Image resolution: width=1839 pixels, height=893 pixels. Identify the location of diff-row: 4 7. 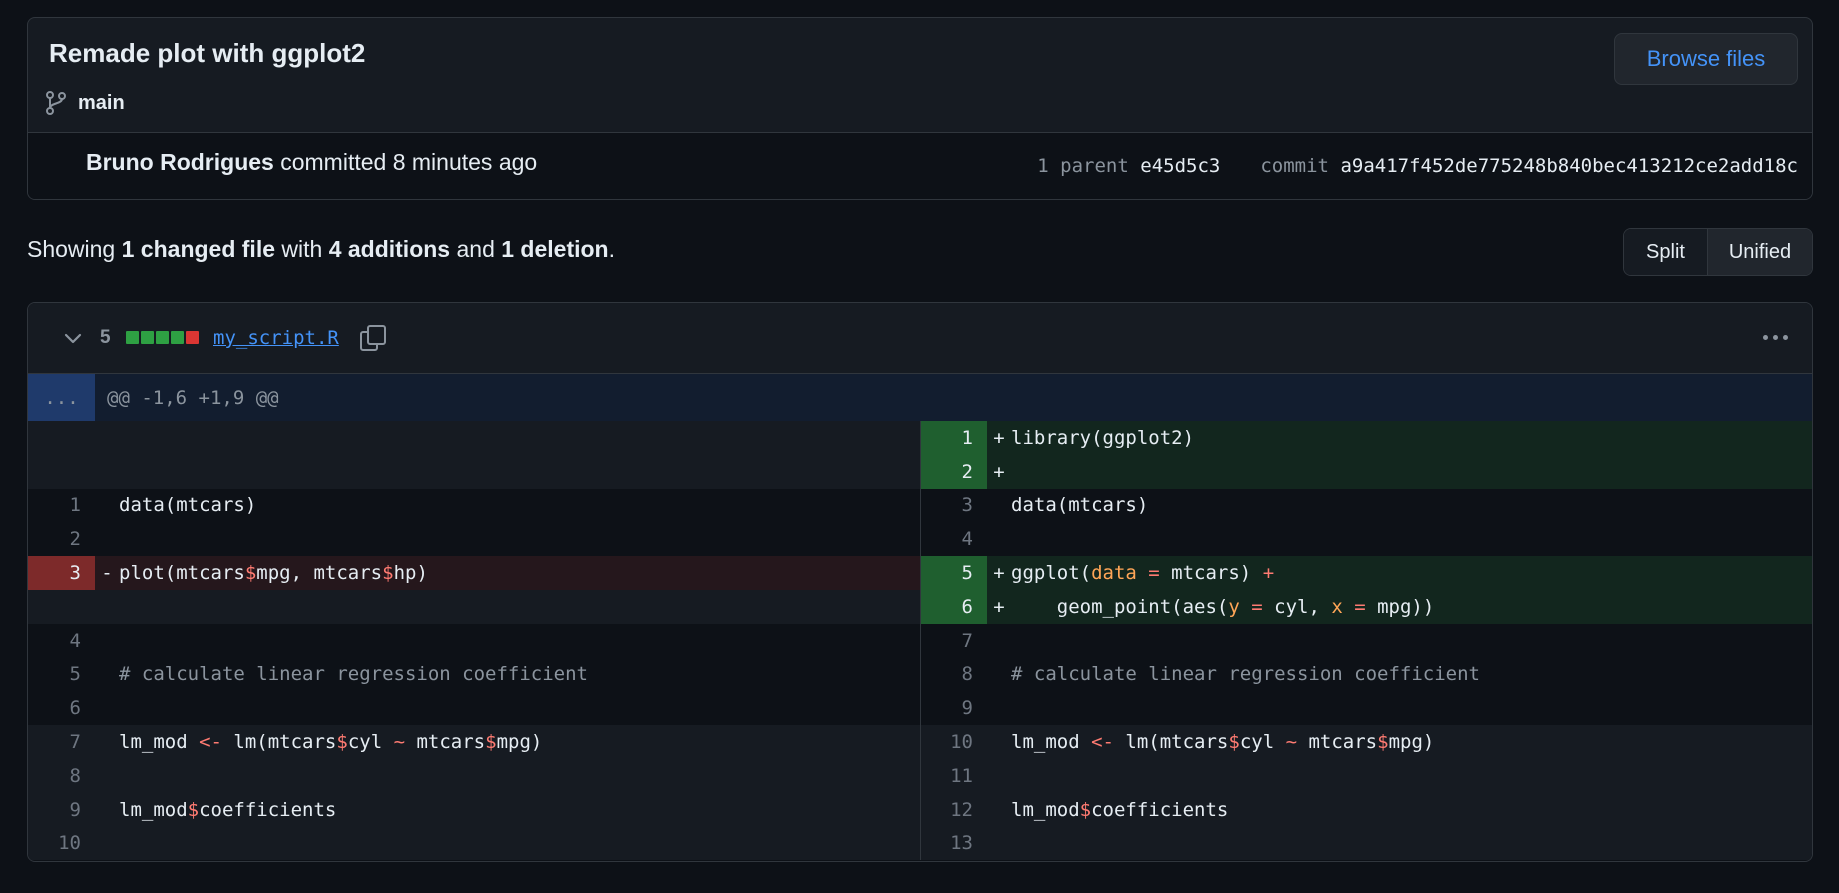
(920, 640).